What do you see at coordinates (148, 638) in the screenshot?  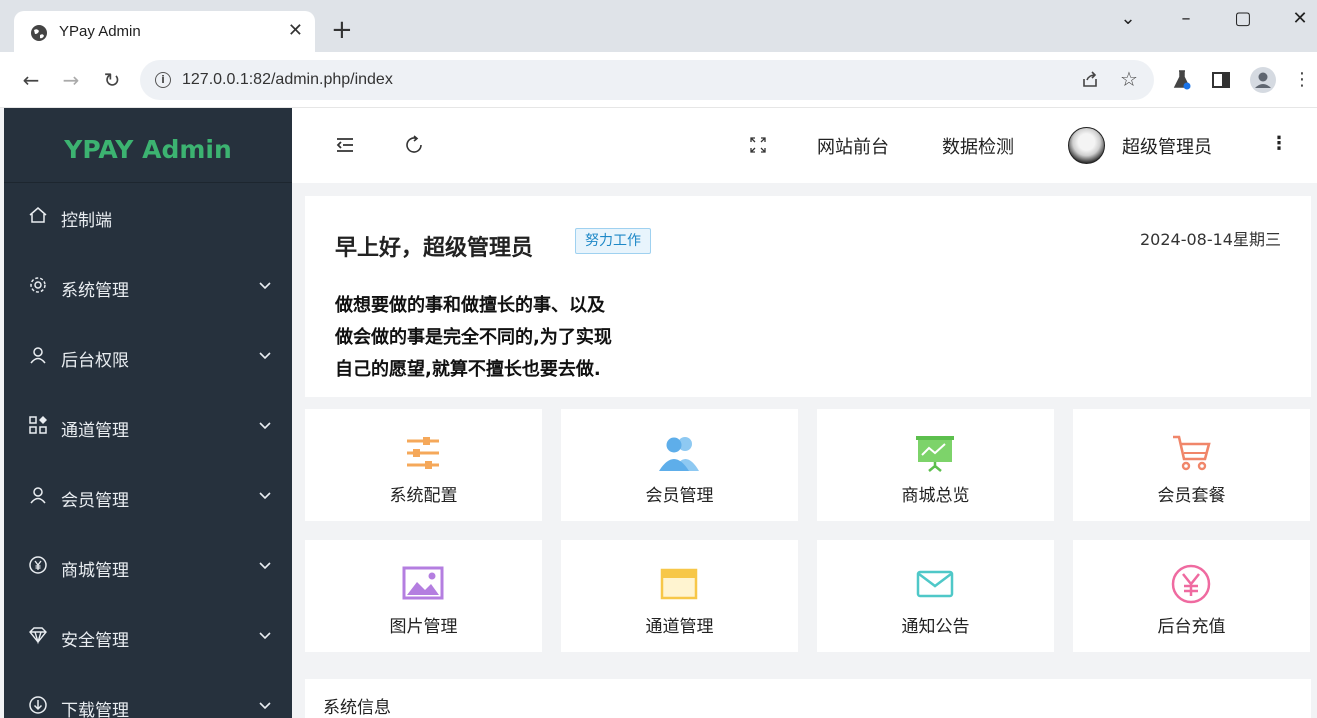 I see `sidebar-item-security: 安全管理` at bounding box center [148, 638].